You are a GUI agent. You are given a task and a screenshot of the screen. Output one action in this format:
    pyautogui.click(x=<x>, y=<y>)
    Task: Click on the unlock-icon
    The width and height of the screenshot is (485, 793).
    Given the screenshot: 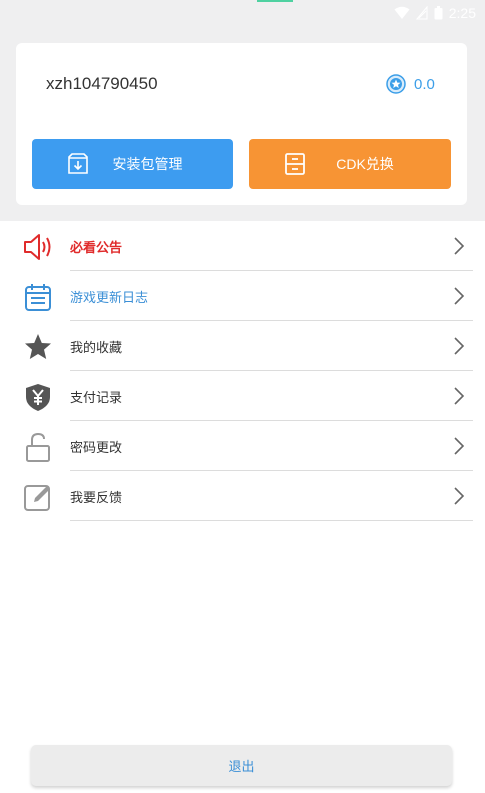 What is the action you would take?
    pyautogui.click(x=38, y=447)
    